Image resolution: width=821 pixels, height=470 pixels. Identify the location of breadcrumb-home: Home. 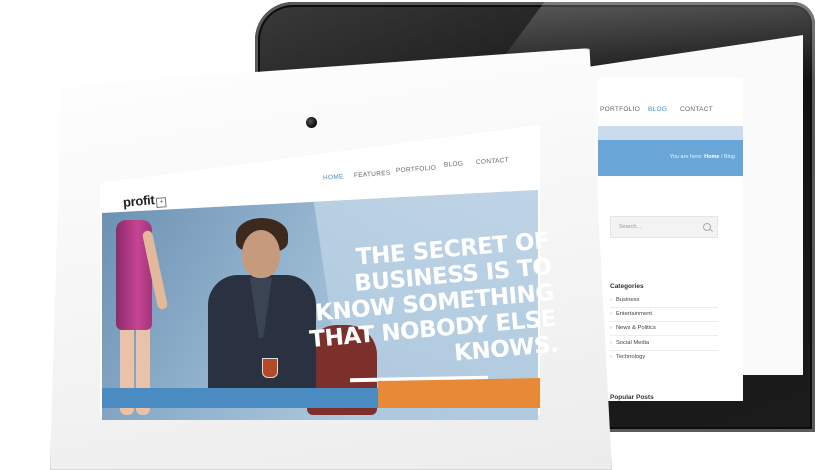
(711, 157).